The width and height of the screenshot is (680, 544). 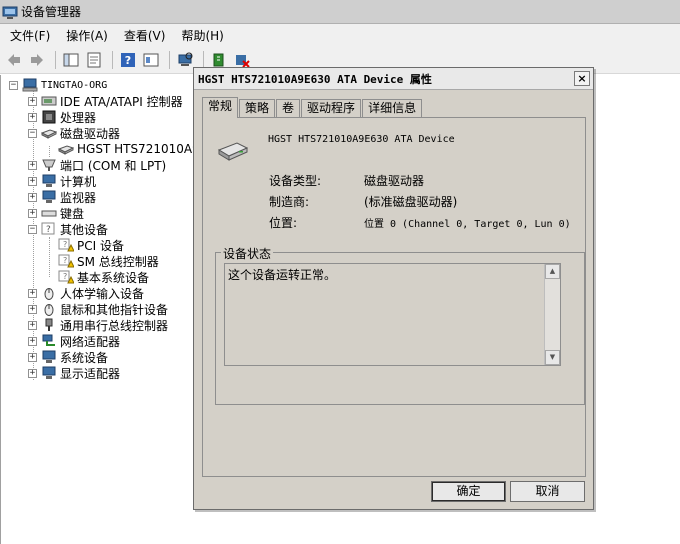 What do you see at coordinates (283, 223) in the screenshot?
I see `prop-label-location: 位置:` at bounding box center [283, 223].